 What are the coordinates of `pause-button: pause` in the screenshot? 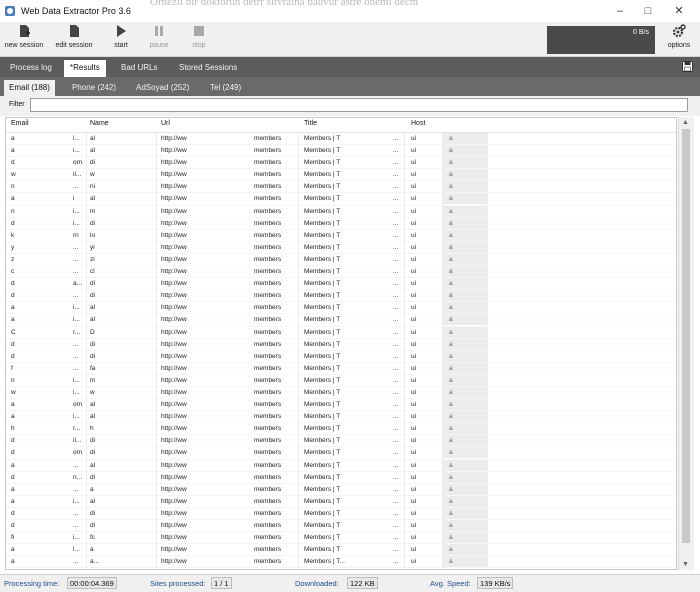 It's located at (159, 39).